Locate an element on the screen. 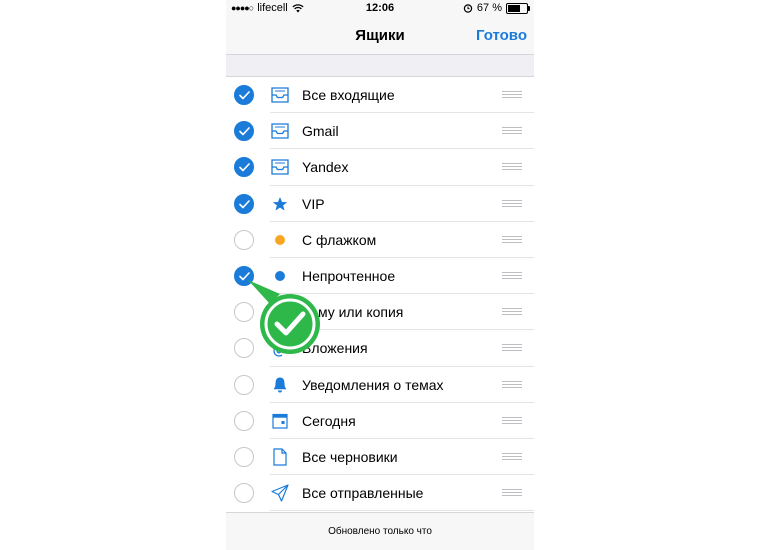 The image size is (760, 550). mailbox-row: С флажком is located at coordinates (380, 240).